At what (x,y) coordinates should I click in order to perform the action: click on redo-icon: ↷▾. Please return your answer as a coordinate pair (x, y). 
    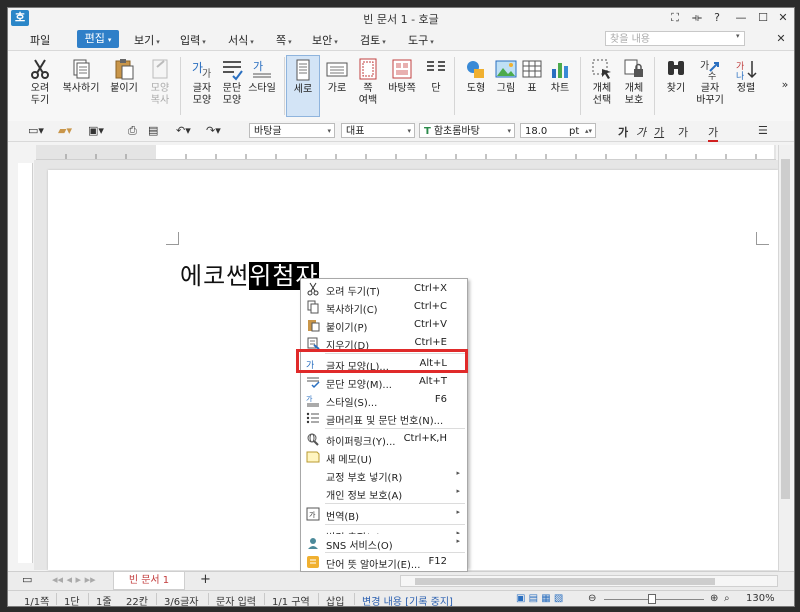
    Looking at the image, I should click on (213, 130).